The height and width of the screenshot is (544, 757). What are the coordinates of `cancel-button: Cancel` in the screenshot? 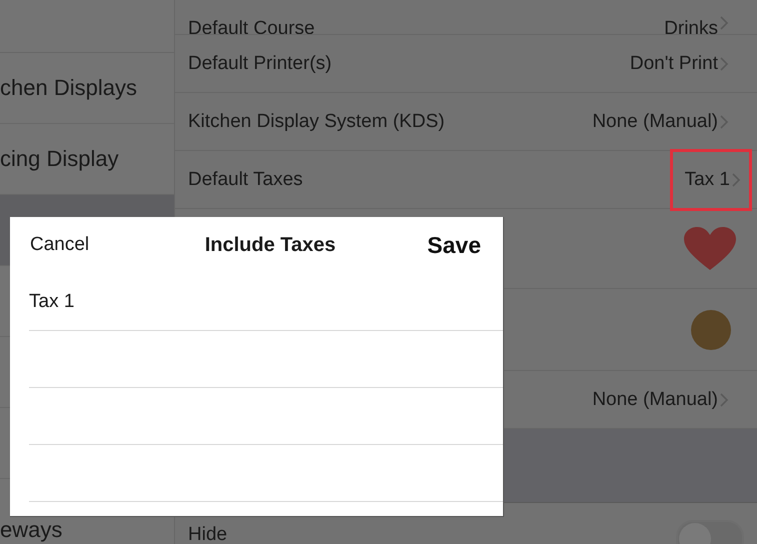 It's located at (60, 245).